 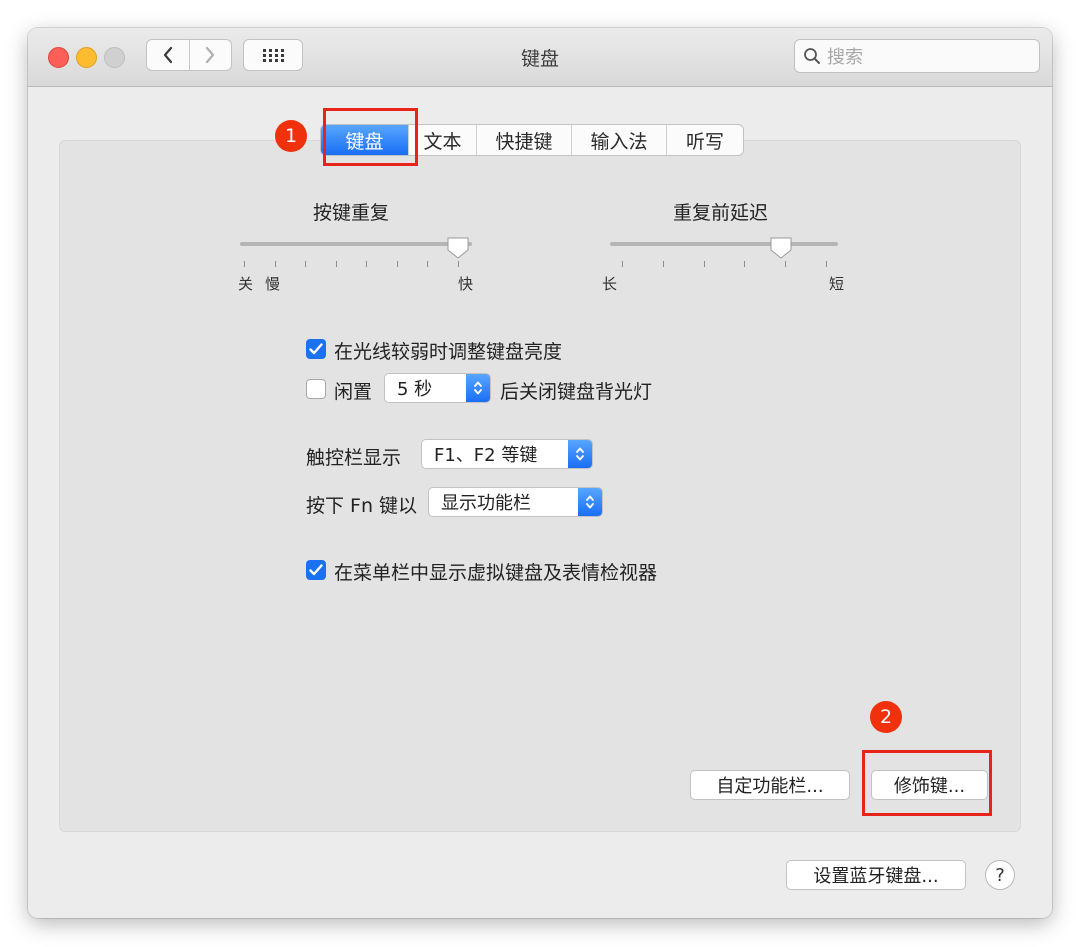 What do you see at coordinates (705, 140) in the screenshot?
I see `tab-dictation: 听写` at bounding box center [705, 140].